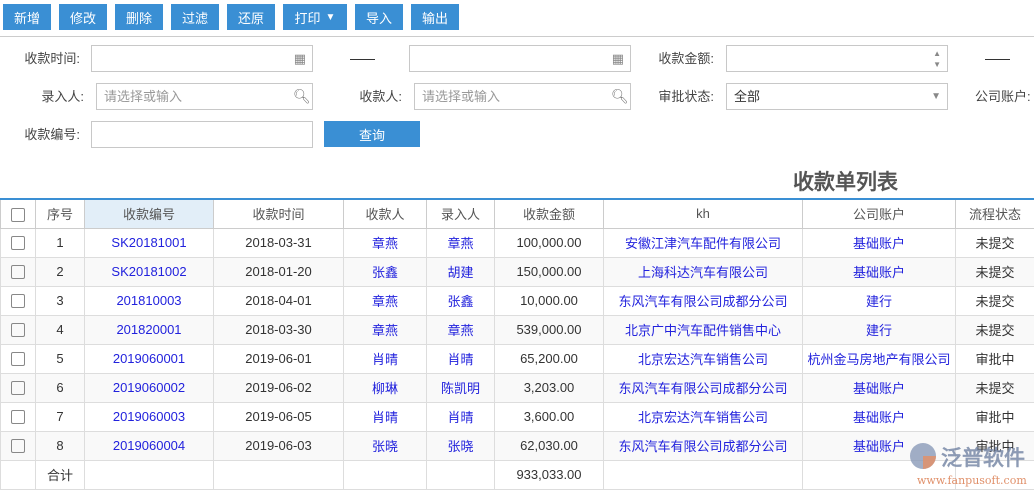 Image resolution: width=1034 pixels, height=491 pixels. What do you see at coordinates (385, 387) in the screenshot?
I see `cell-payee: 柳琳` at bounding box center [385, 387].